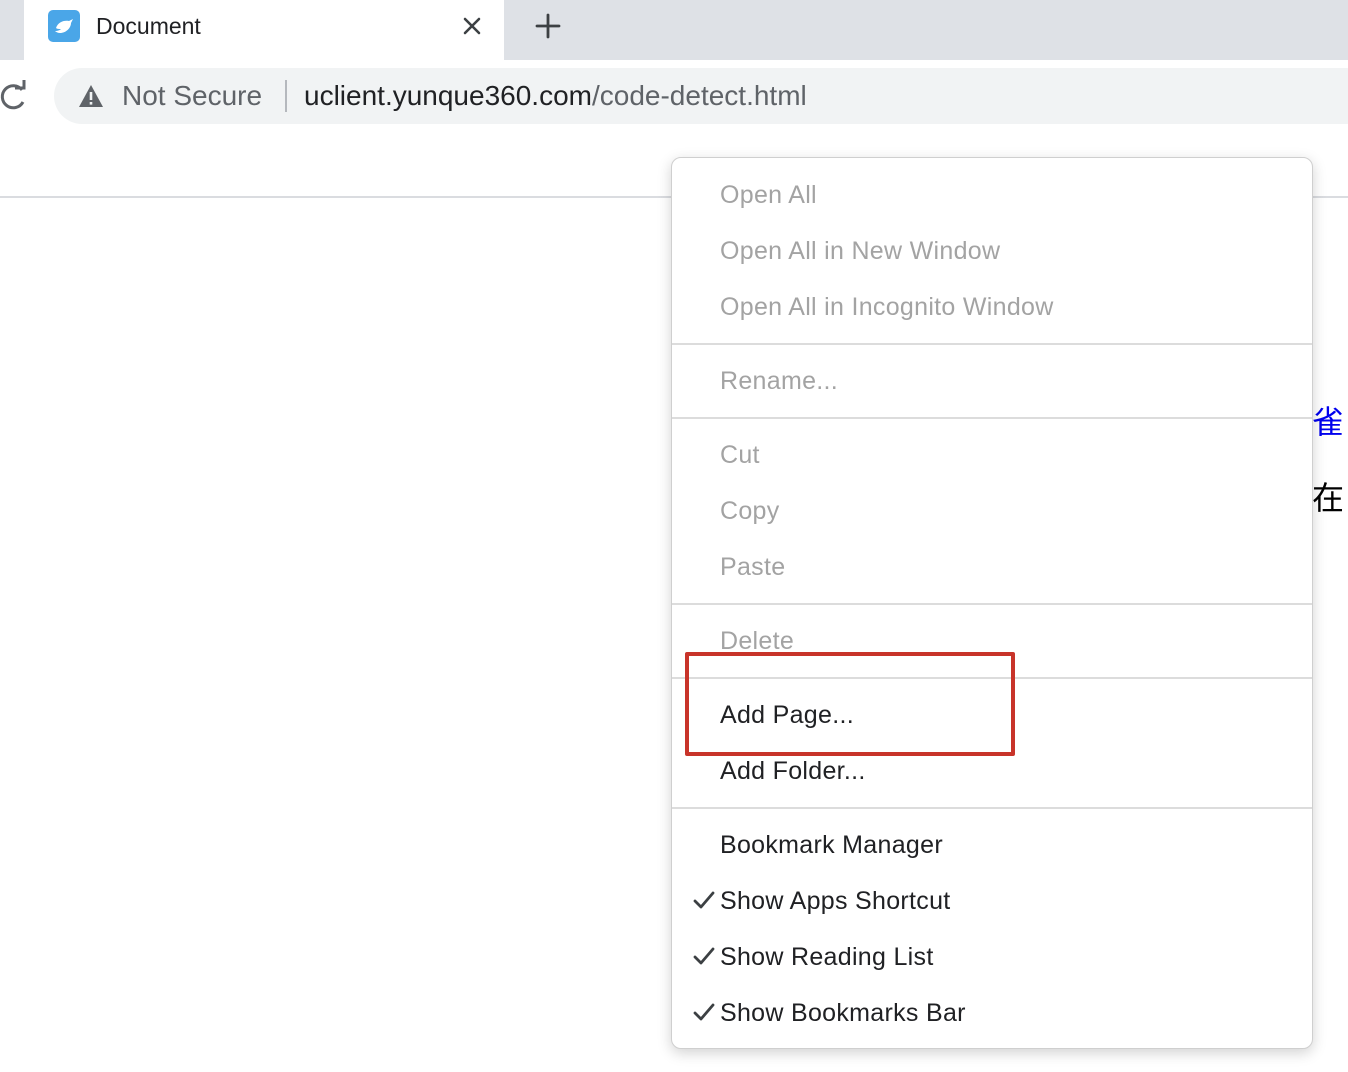 The image size is (1348, 1072). Describe the element at coordinates (14, 96) in the screenshot. I see `reload-icon` at that location.